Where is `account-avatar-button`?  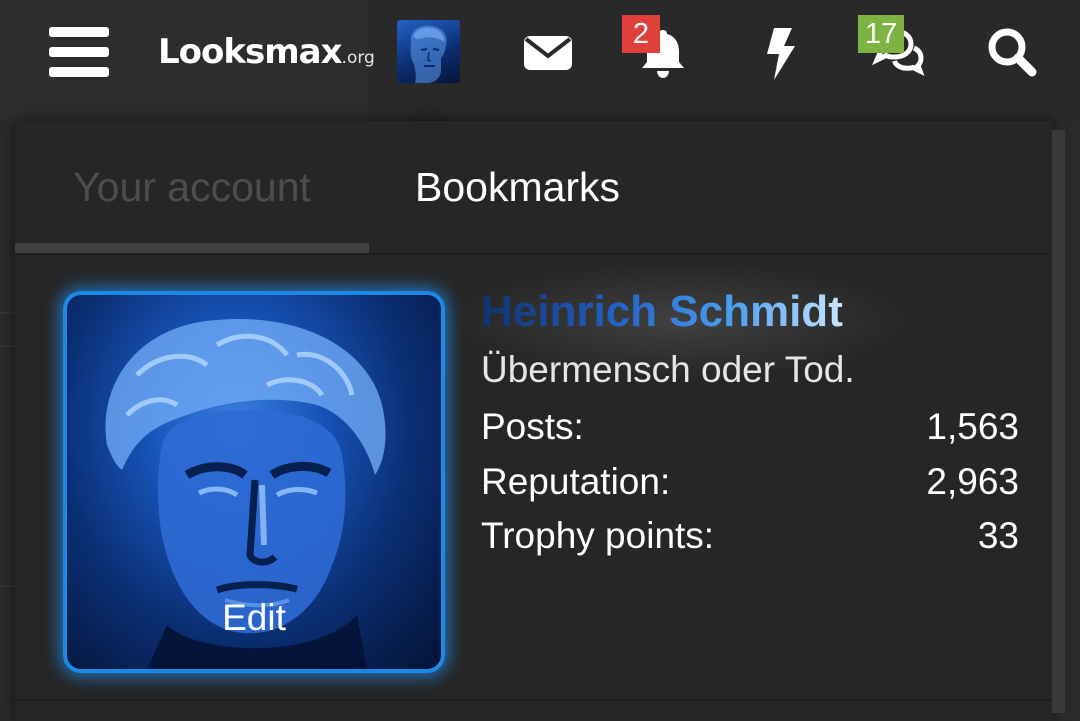
account-avatar-button is located at coordinates (428, 51).